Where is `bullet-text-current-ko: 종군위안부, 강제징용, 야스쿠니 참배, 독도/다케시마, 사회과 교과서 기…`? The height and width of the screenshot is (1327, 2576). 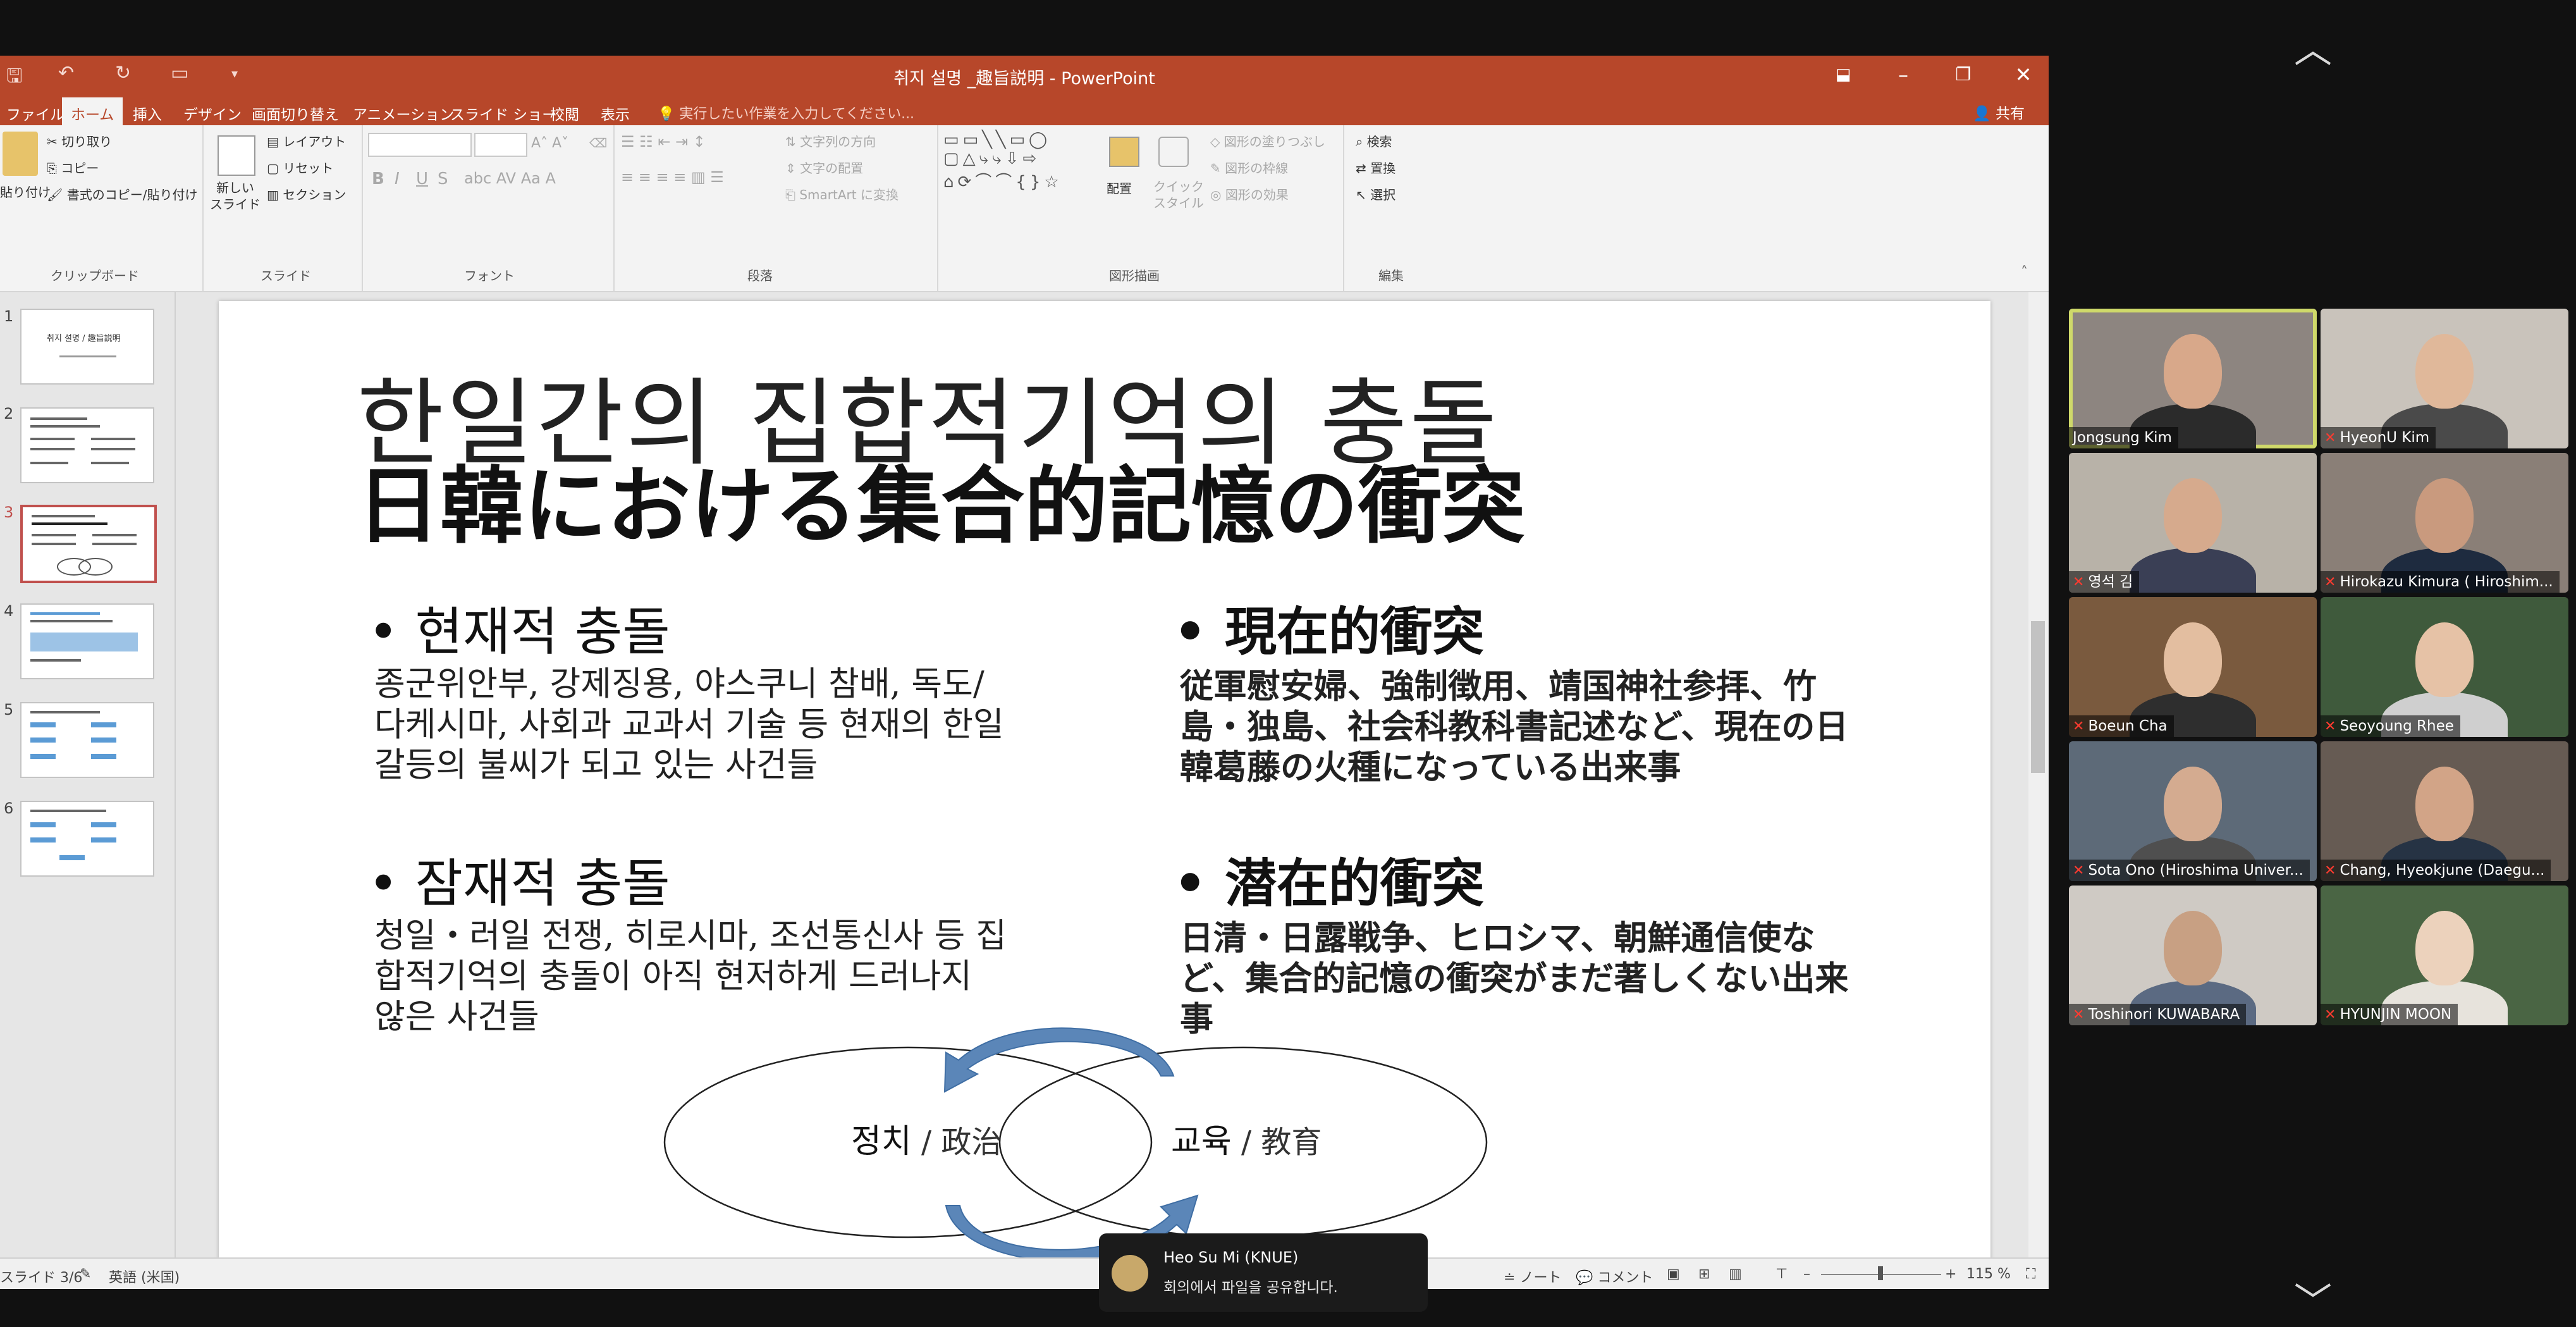
bullet-text-current-ko: 종군위안부, 강제징용, 야스쿠니 참배, 독도/다케시마, 사회과 교과서 기… is located at coordinates (689, 724).